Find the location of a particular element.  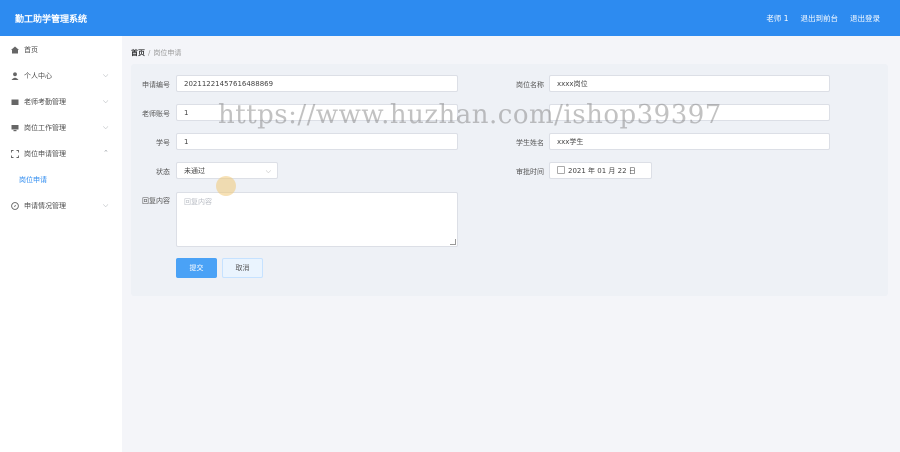

watermark-text: https://www.huzhan.com/ishop39397 is located at coordinates (470, 115).